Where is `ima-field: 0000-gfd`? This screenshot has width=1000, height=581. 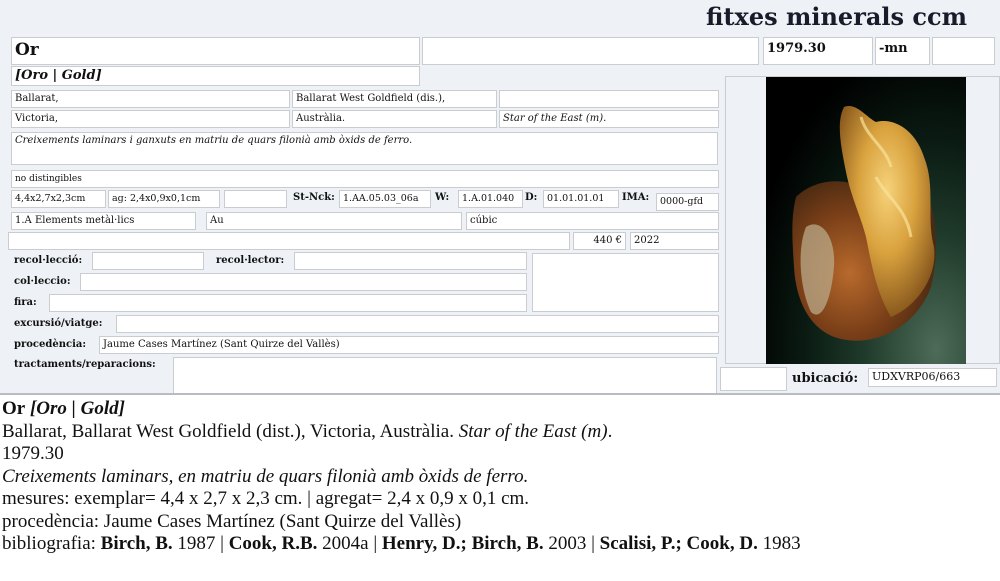
ima-field: 0000-gfd is located at coordinates (687, 202).